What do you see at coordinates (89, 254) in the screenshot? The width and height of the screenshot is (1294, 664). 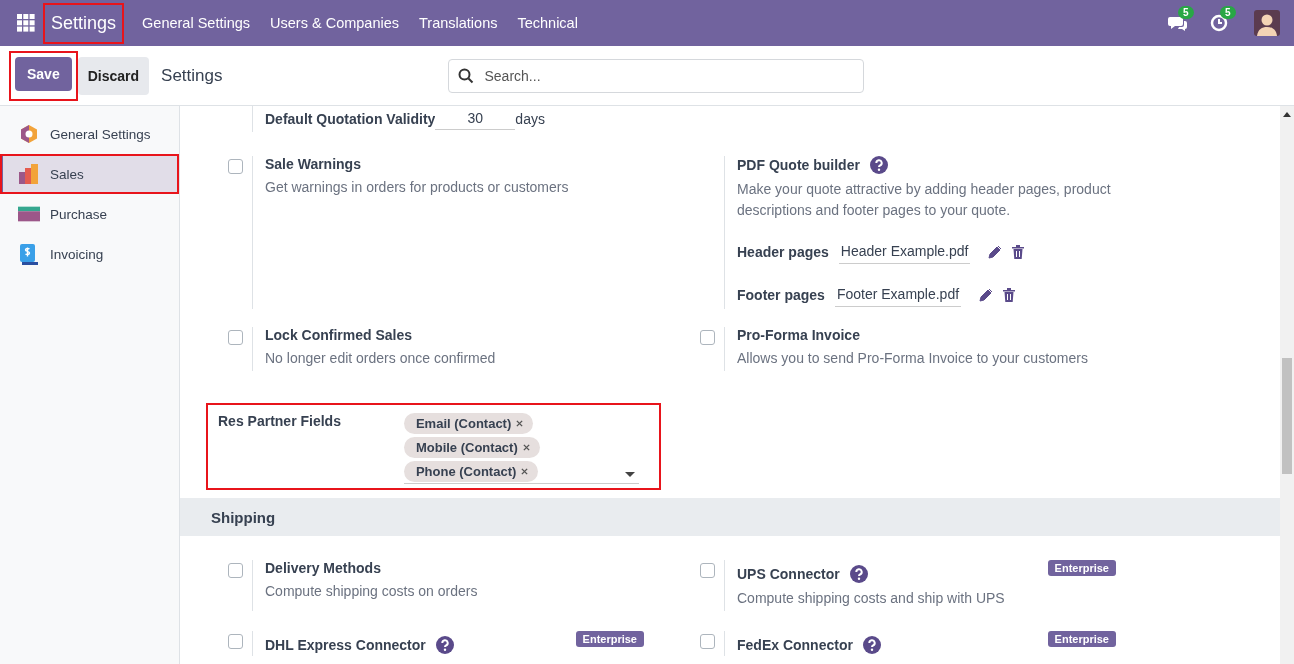 I see `sidebar-item: Invoicing` at bounding box center [89, 254].